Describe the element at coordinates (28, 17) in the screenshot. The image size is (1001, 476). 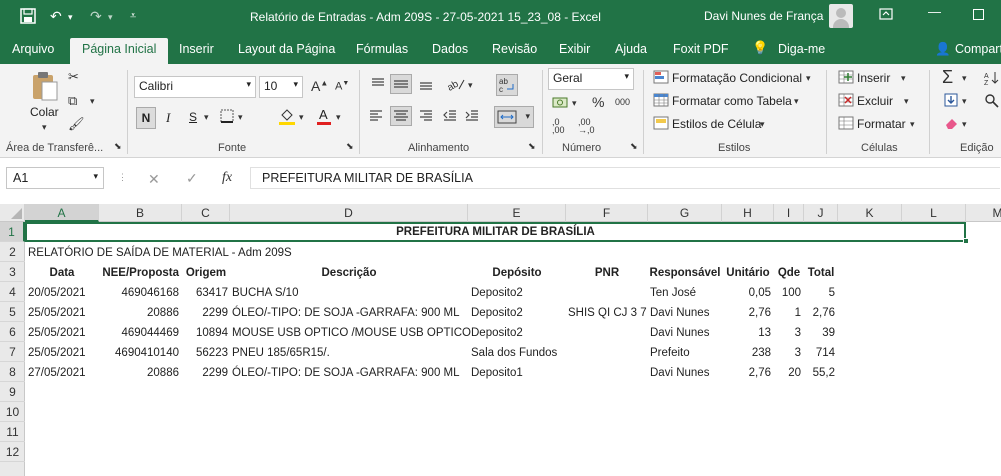
I see `save-icon` at that location.